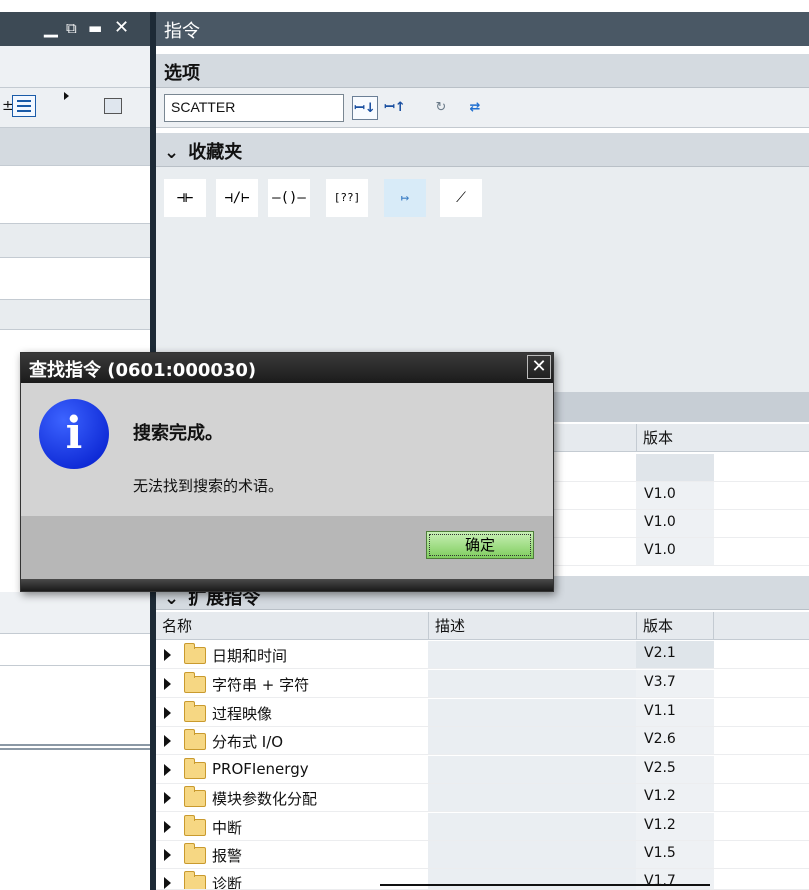 Image resolution: width=809 pixels, height=890 pixels. Describe the element at coordinates (71, 28) in the screenshot. I see `restore-button: ⧉` at that location.